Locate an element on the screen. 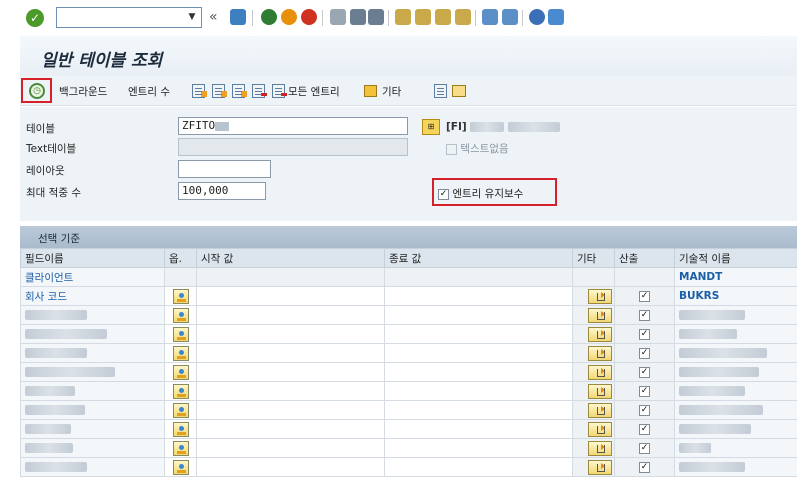  table-display-icon: ⊞ is located at coordinates (431, 127).